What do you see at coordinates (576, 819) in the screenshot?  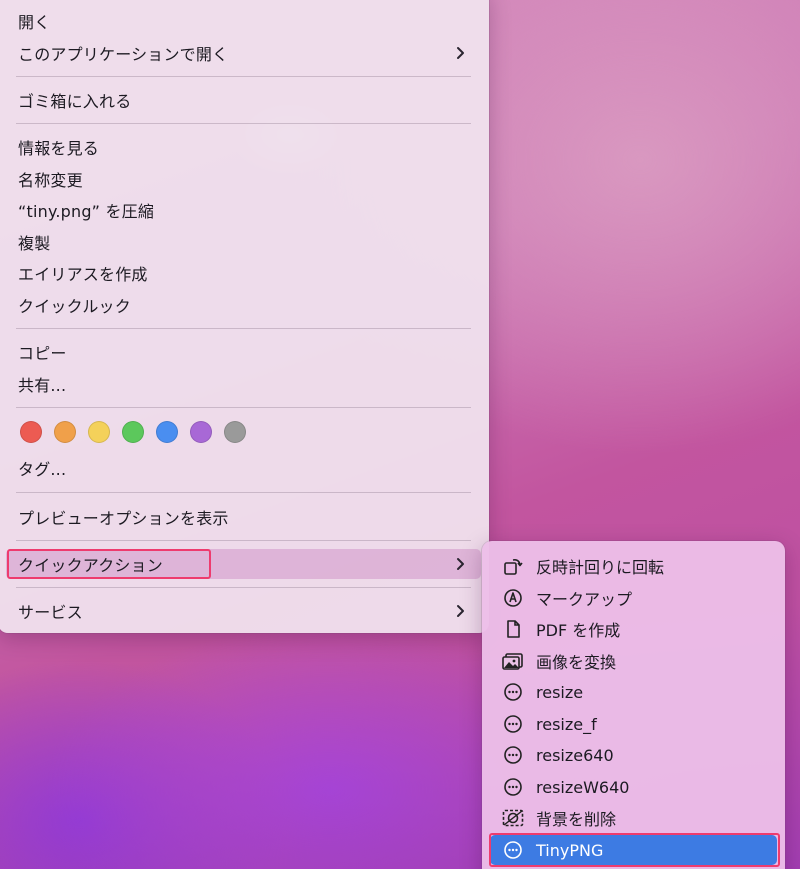 I see `submenu-item-label: 背景を削除` at bounding box center [576, 819].